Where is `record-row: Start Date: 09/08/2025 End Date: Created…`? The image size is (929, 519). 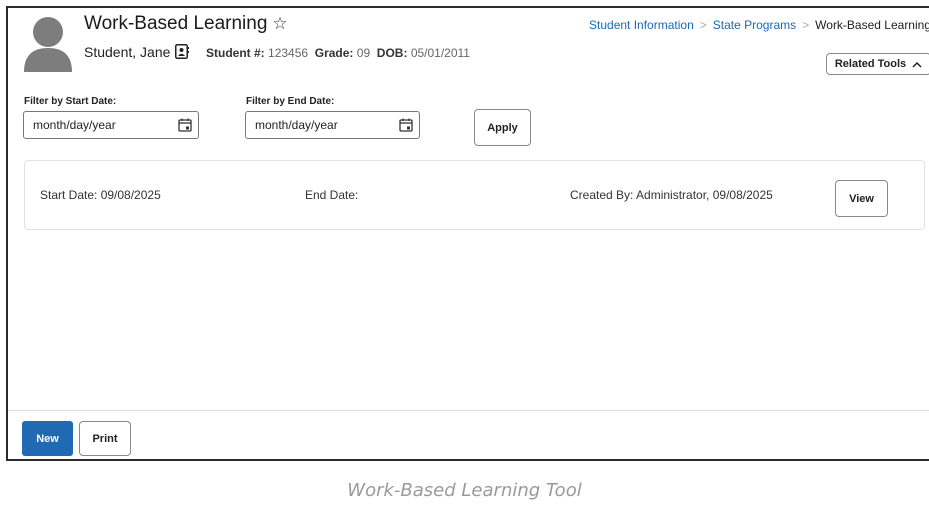 record-row: Start Date: 09/08/2025 End Date: Created… is located at coordinates (474, 195).